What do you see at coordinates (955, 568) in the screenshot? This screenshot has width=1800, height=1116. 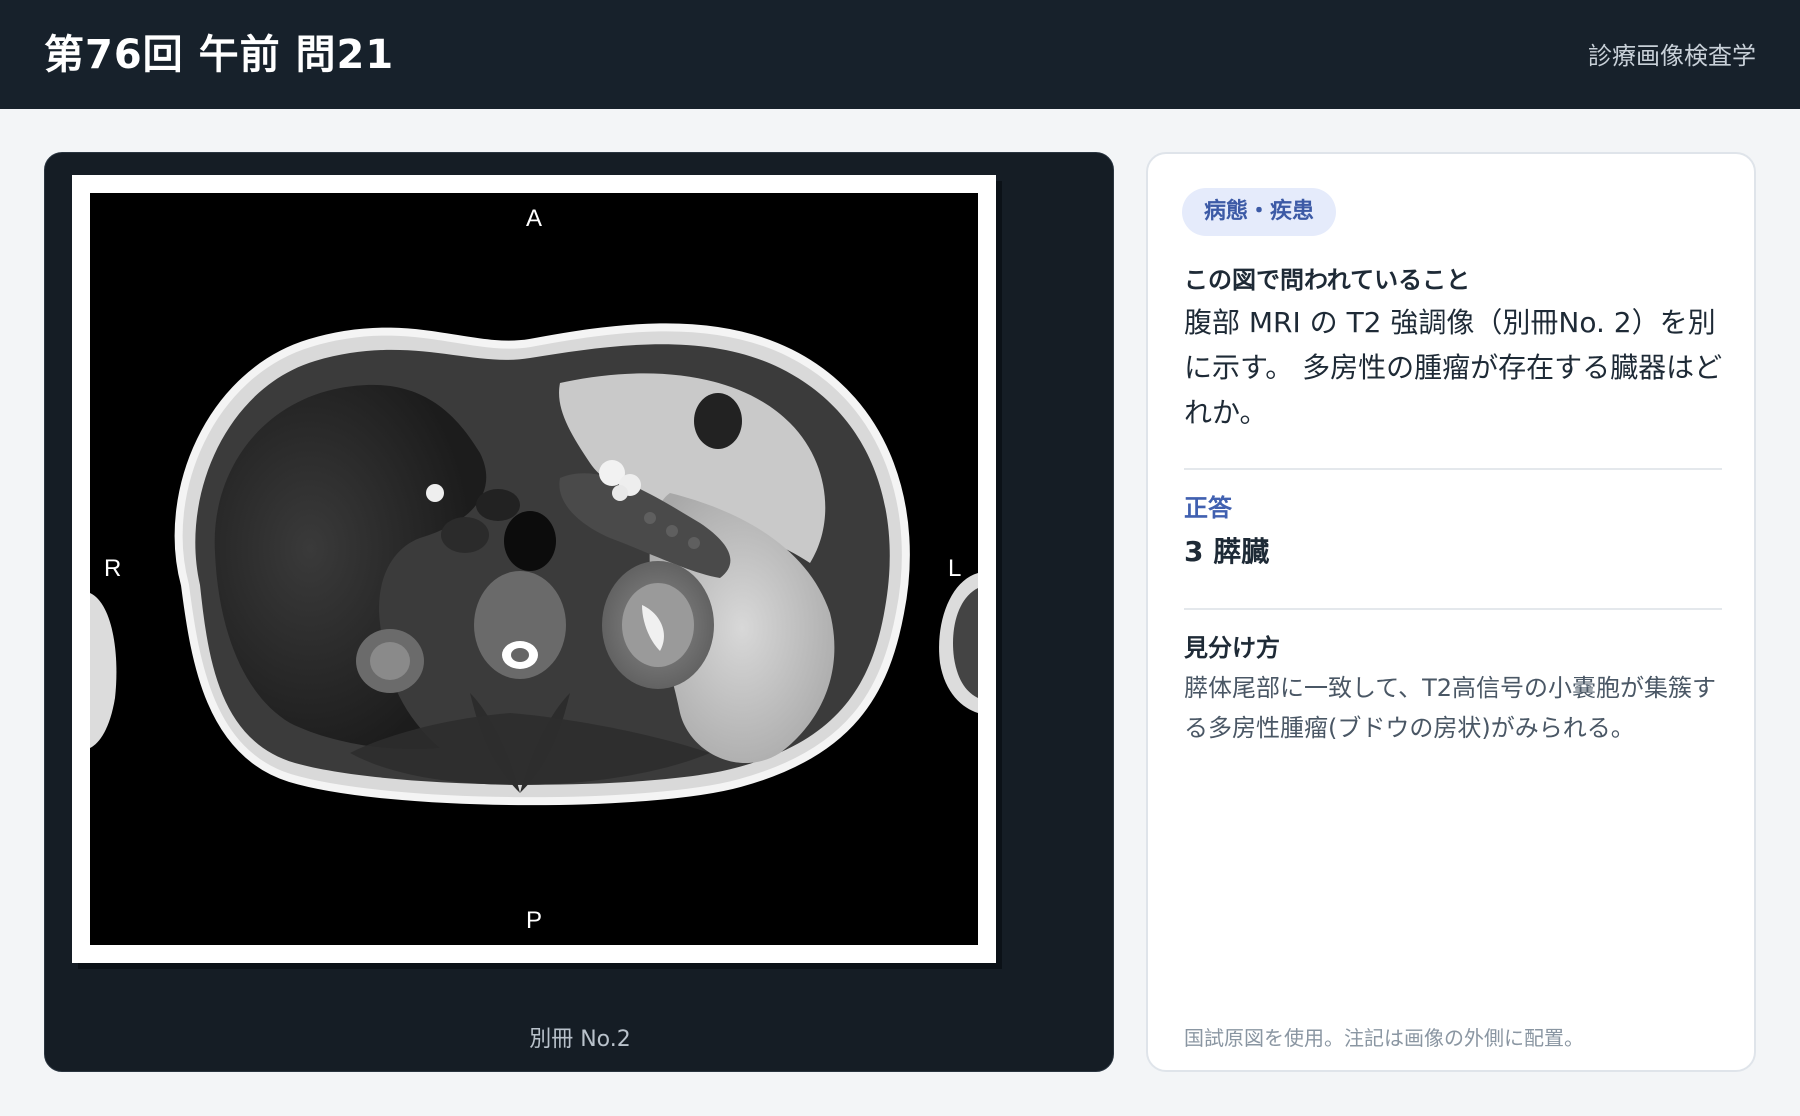 I see `orientation-left: L` at bounding box center [955, 568].